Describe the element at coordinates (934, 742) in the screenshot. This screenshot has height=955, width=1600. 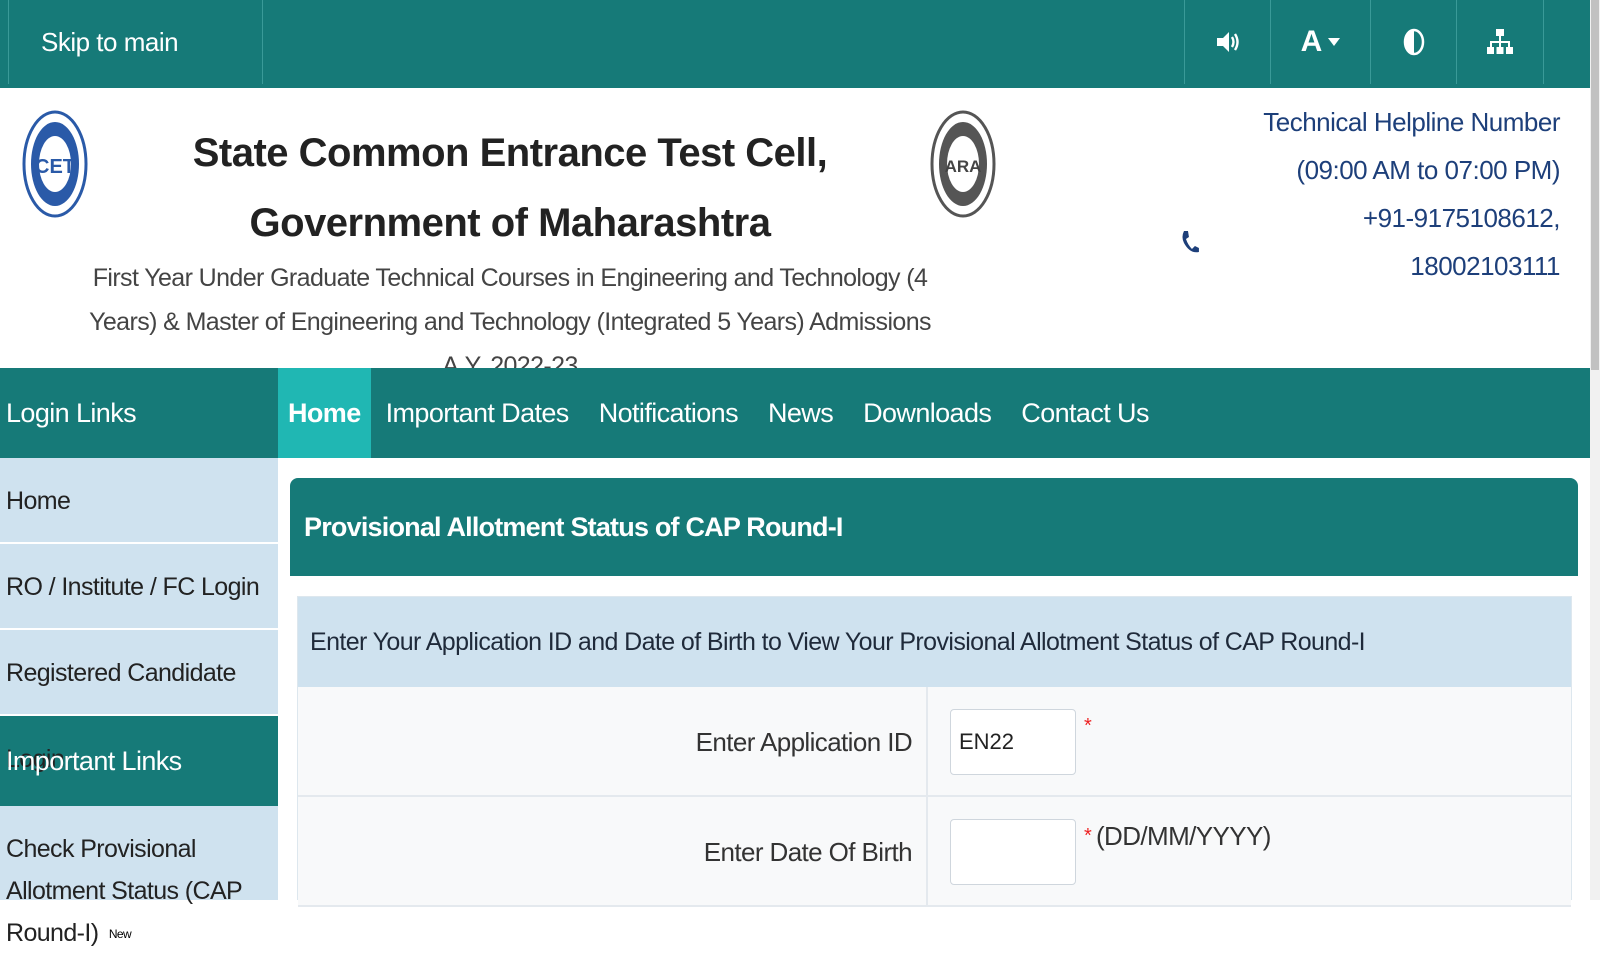
I see `form-row-application-id: Enter Application ID *` at that location.